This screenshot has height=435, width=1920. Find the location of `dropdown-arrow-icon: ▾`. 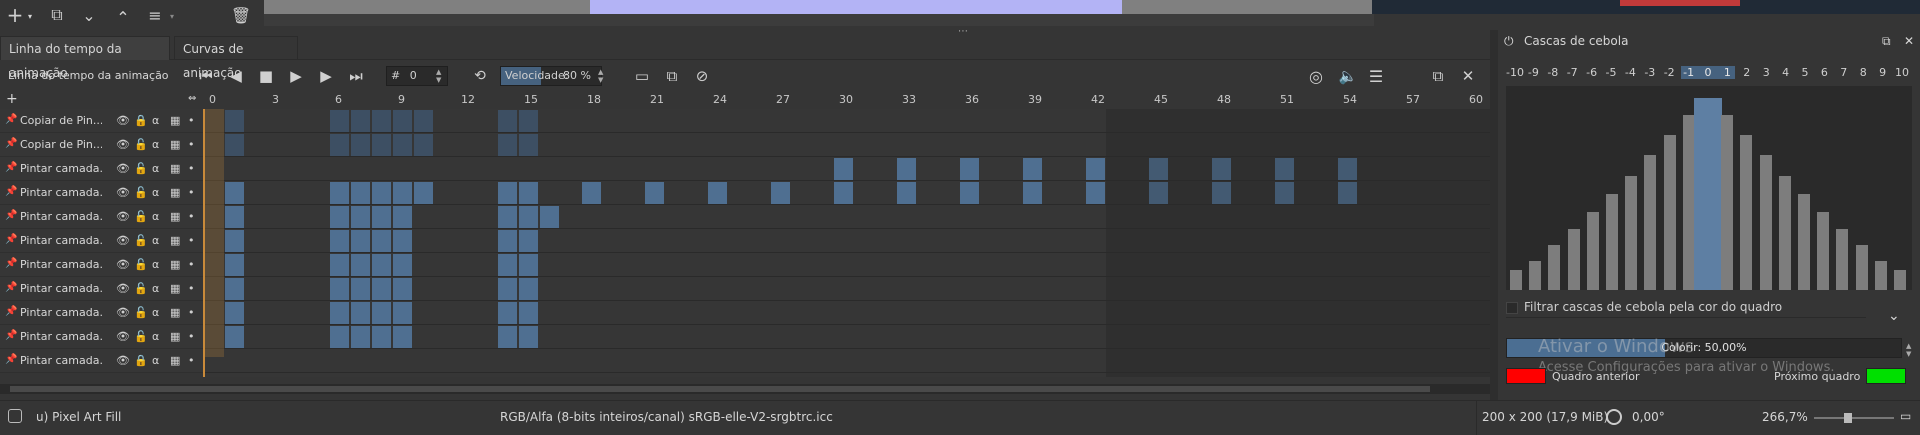

dropdown-arrow-icon: ▾ is located at coordinates (172, 16).